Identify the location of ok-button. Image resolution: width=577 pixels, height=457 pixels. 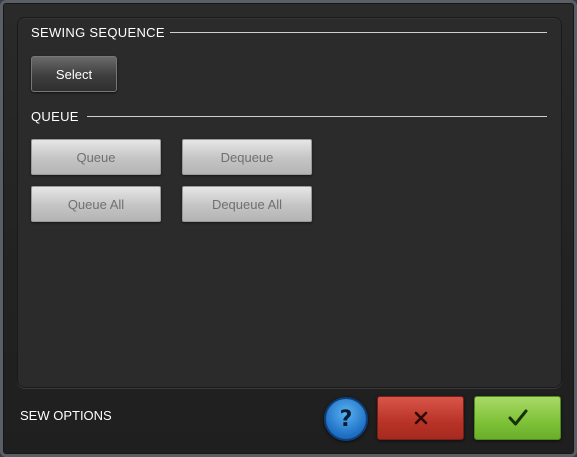
(517, 418).